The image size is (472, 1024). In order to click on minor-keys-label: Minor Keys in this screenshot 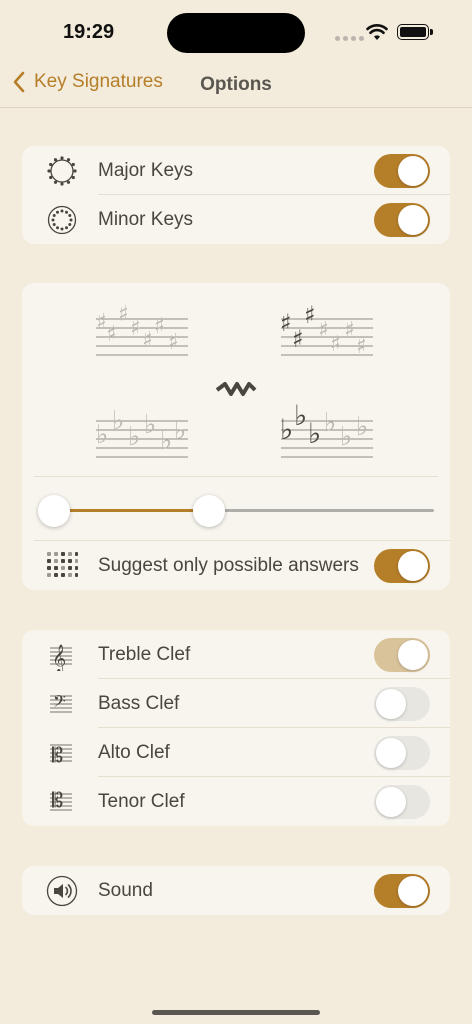, I will do `click(146, 219)`.